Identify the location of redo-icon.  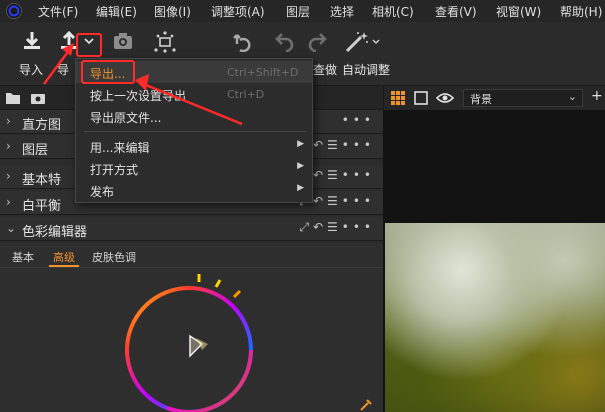
(317, 42).